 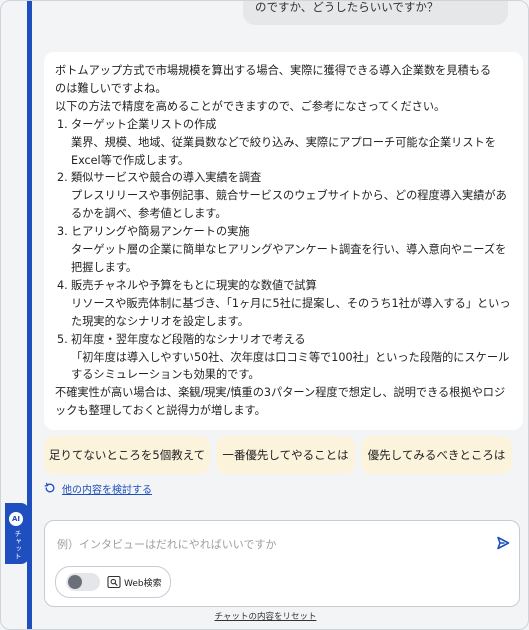 What do you see at coordinates (436, 455) in the screenshot?
I see `suggestion-chip: 優先してみるべきところは` at bounding box center [436, 455].